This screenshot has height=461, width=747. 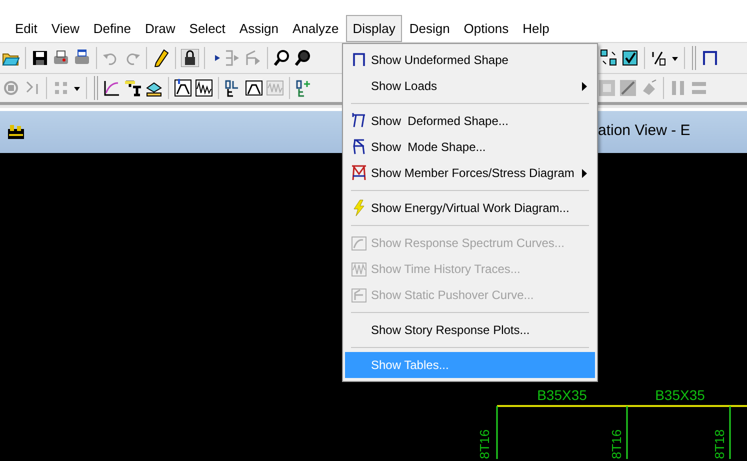 What do you see at coordinates (719, 444) in the screenshot?
I see `column-label: 8T18` at bounding box center [719, 444].